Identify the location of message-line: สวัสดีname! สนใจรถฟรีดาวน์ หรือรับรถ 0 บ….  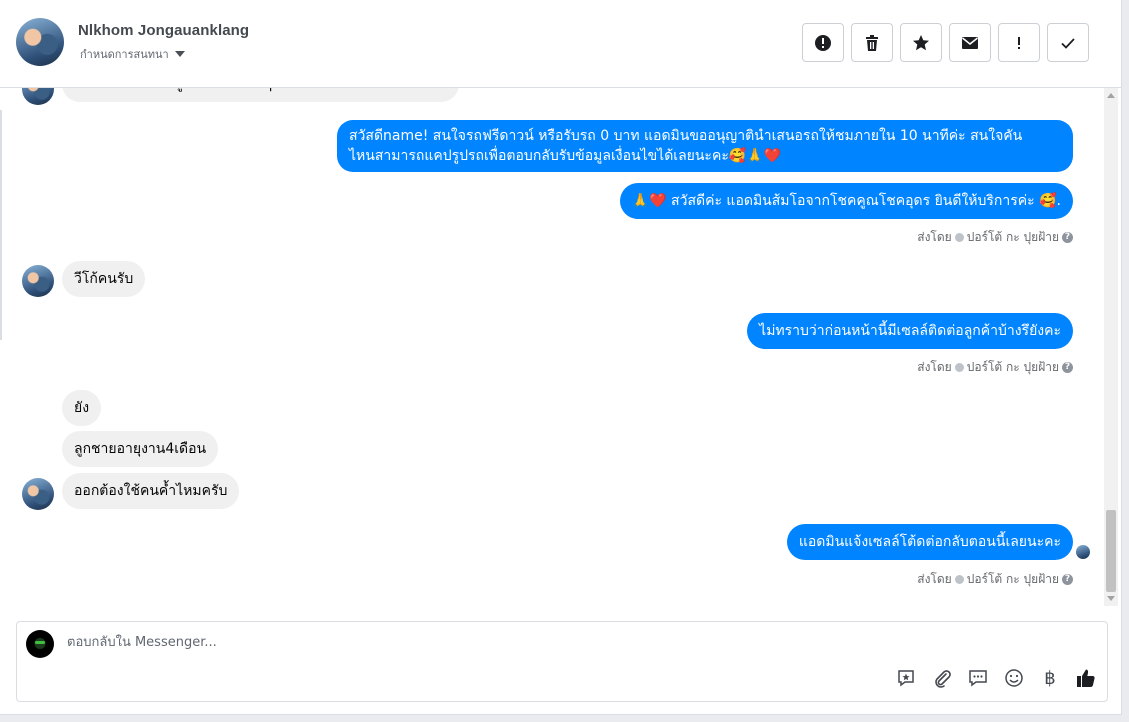
(686, 136).